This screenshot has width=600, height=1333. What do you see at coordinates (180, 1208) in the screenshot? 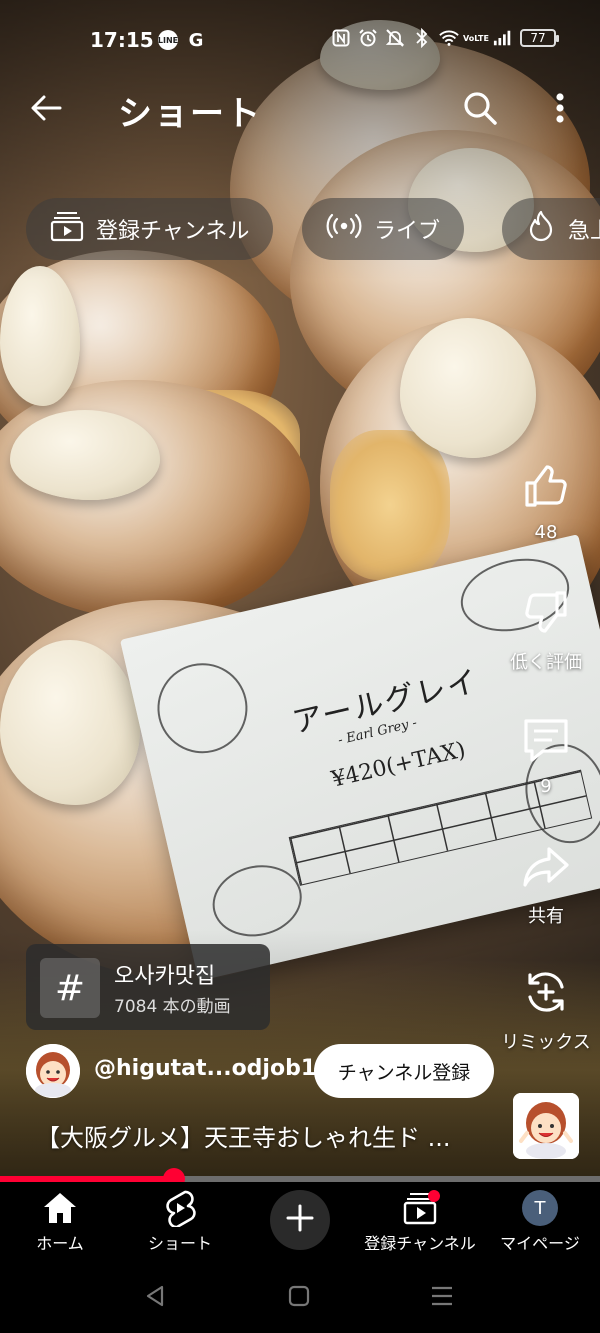
I see `shorts-icon` at bounding box center [180, 1208].